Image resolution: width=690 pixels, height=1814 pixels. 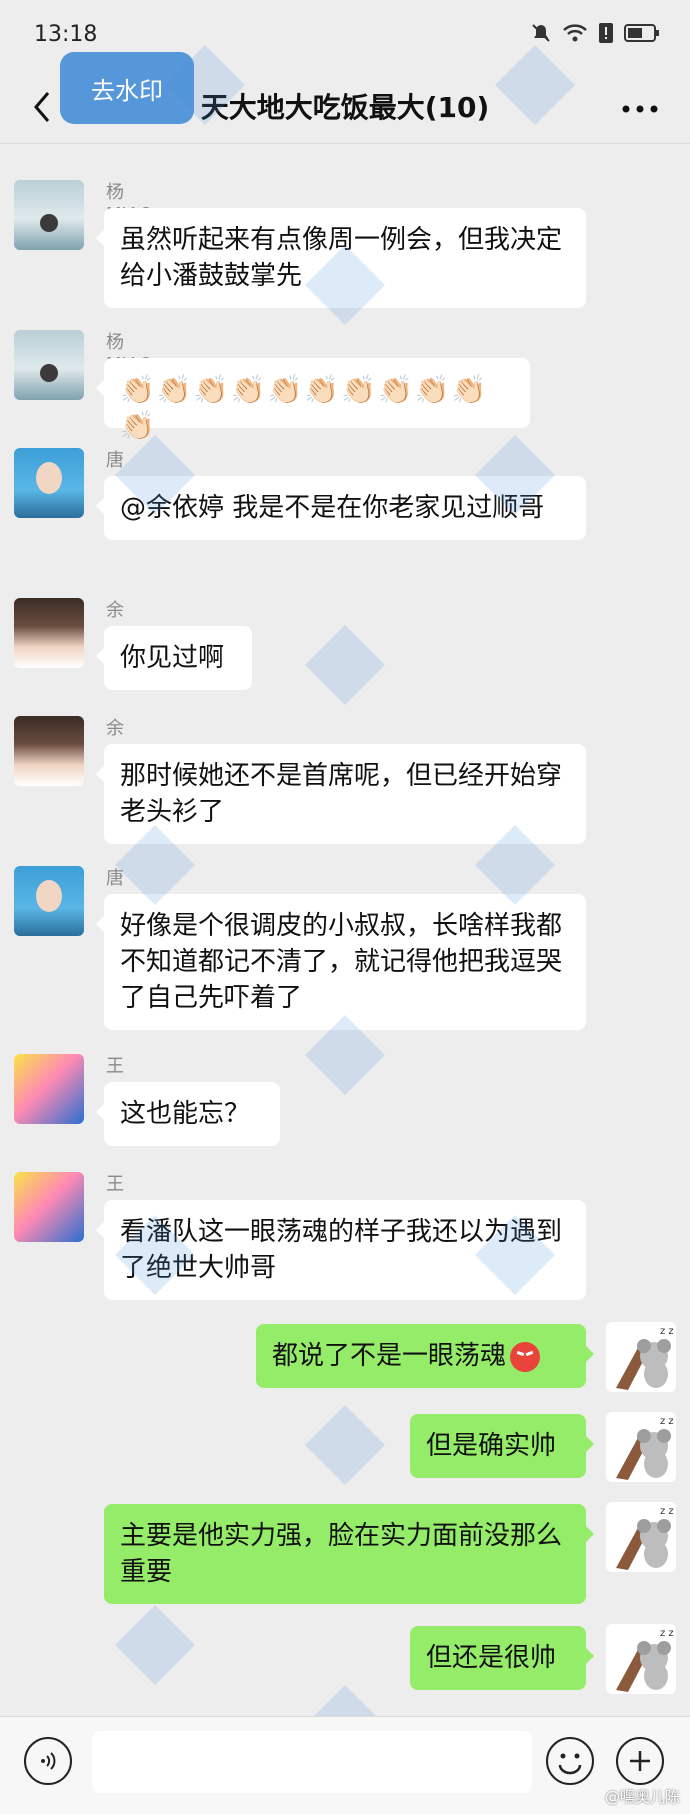 What do you see at coordinates (570, 1764) in the screenshot?
I see `smile-icon` at bounding box center [570, 1764].